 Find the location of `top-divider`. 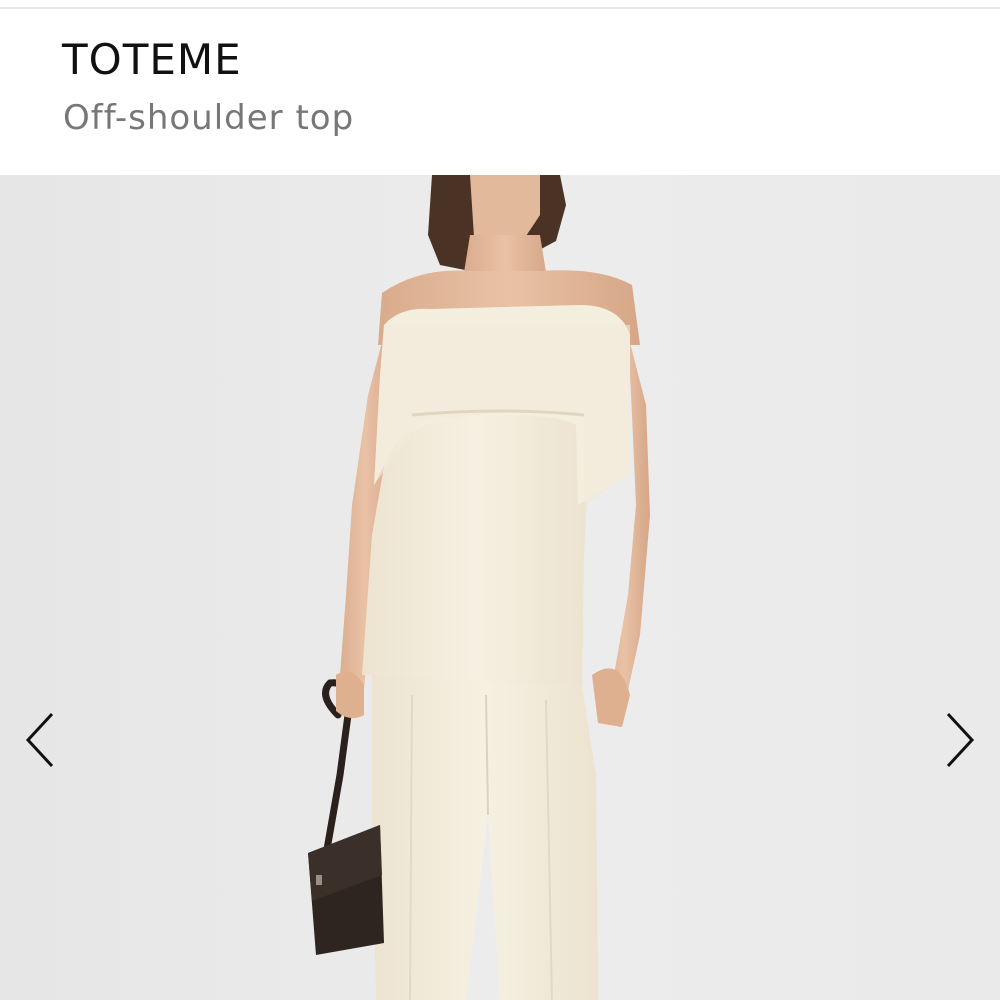

top-divider is located at coordinates (500, 8).